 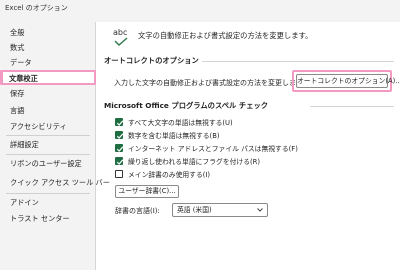 I want to click on autocorrect-description: 入力した文字の自動修正および書式設定の方法を変更します:, so click(x=210, y=83).